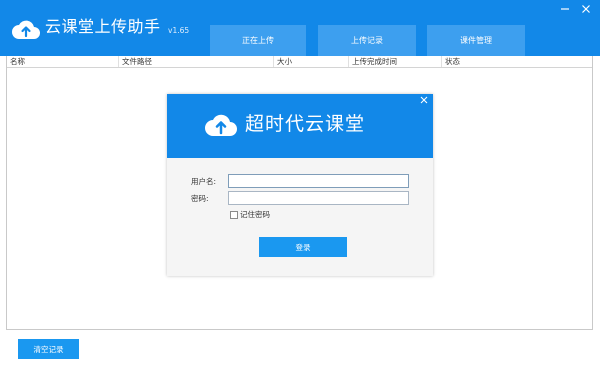 This screenshot has height=369, width=600. I want to click on minimize-icon, so click(565, 9).